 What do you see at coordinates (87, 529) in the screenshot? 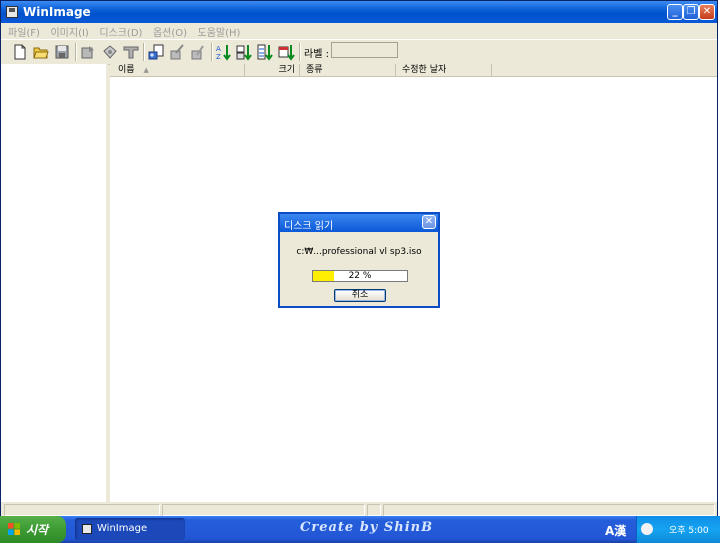
I see `winimage-task-icon` at bounding box center [87, 529].